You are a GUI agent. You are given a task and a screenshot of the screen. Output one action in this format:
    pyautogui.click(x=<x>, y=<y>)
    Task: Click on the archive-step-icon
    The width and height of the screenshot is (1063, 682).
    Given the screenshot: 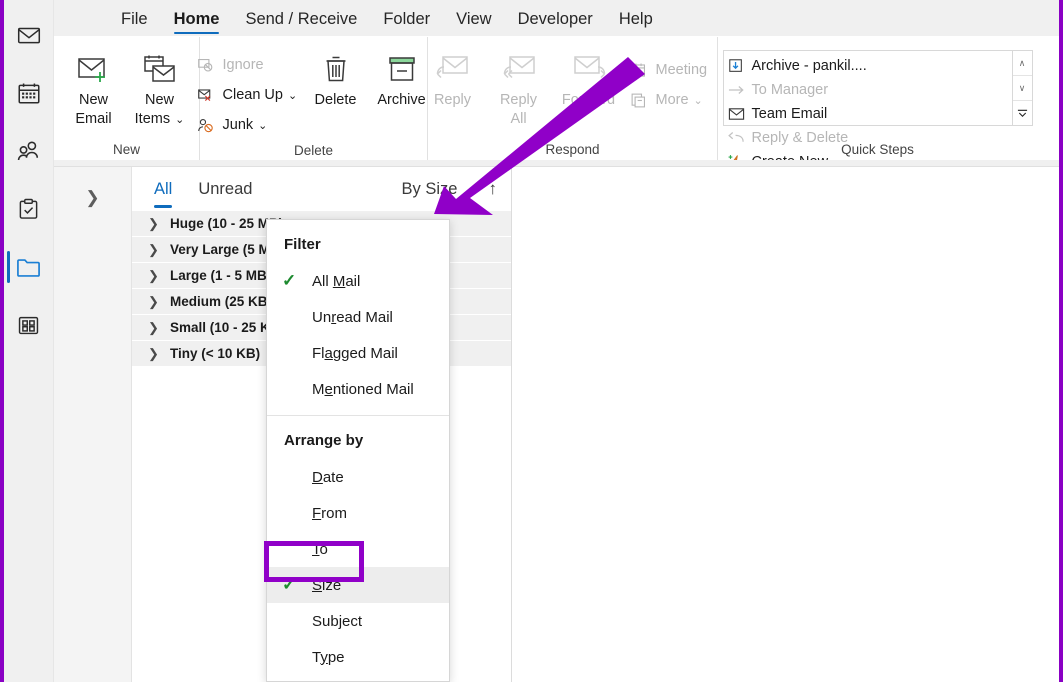 What is the action you would take?
    pyautogui.click(x=740, y=66)
    